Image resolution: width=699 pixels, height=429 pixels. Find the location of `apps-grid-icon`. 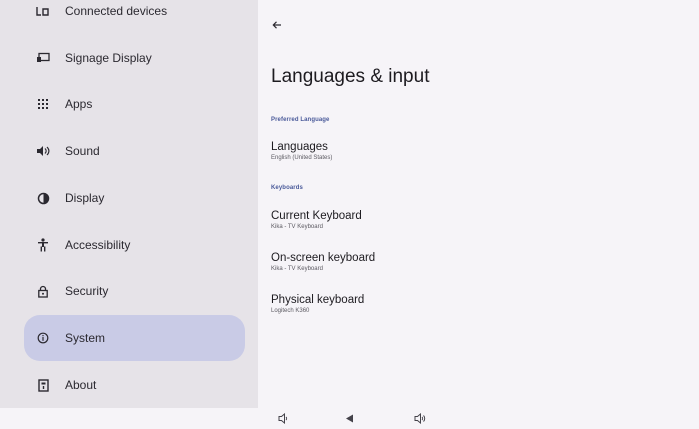

apps-grid-icon is located at coordinates (43, 104).